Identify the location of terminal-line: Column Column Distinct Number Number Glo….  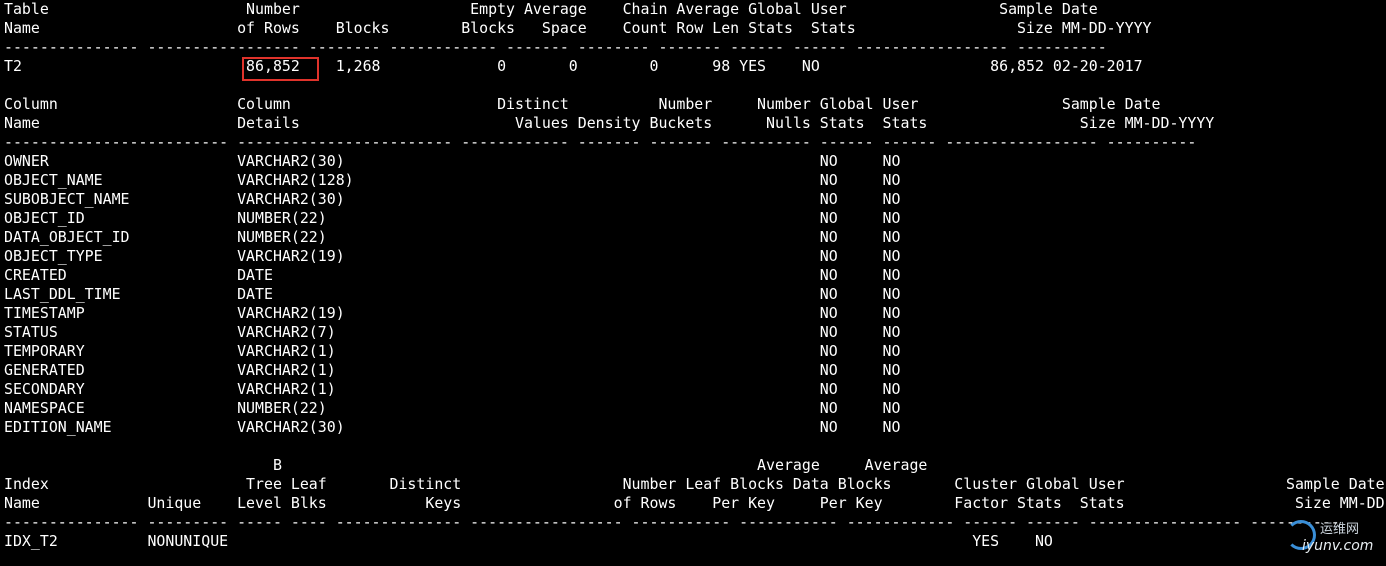
(582, 104).